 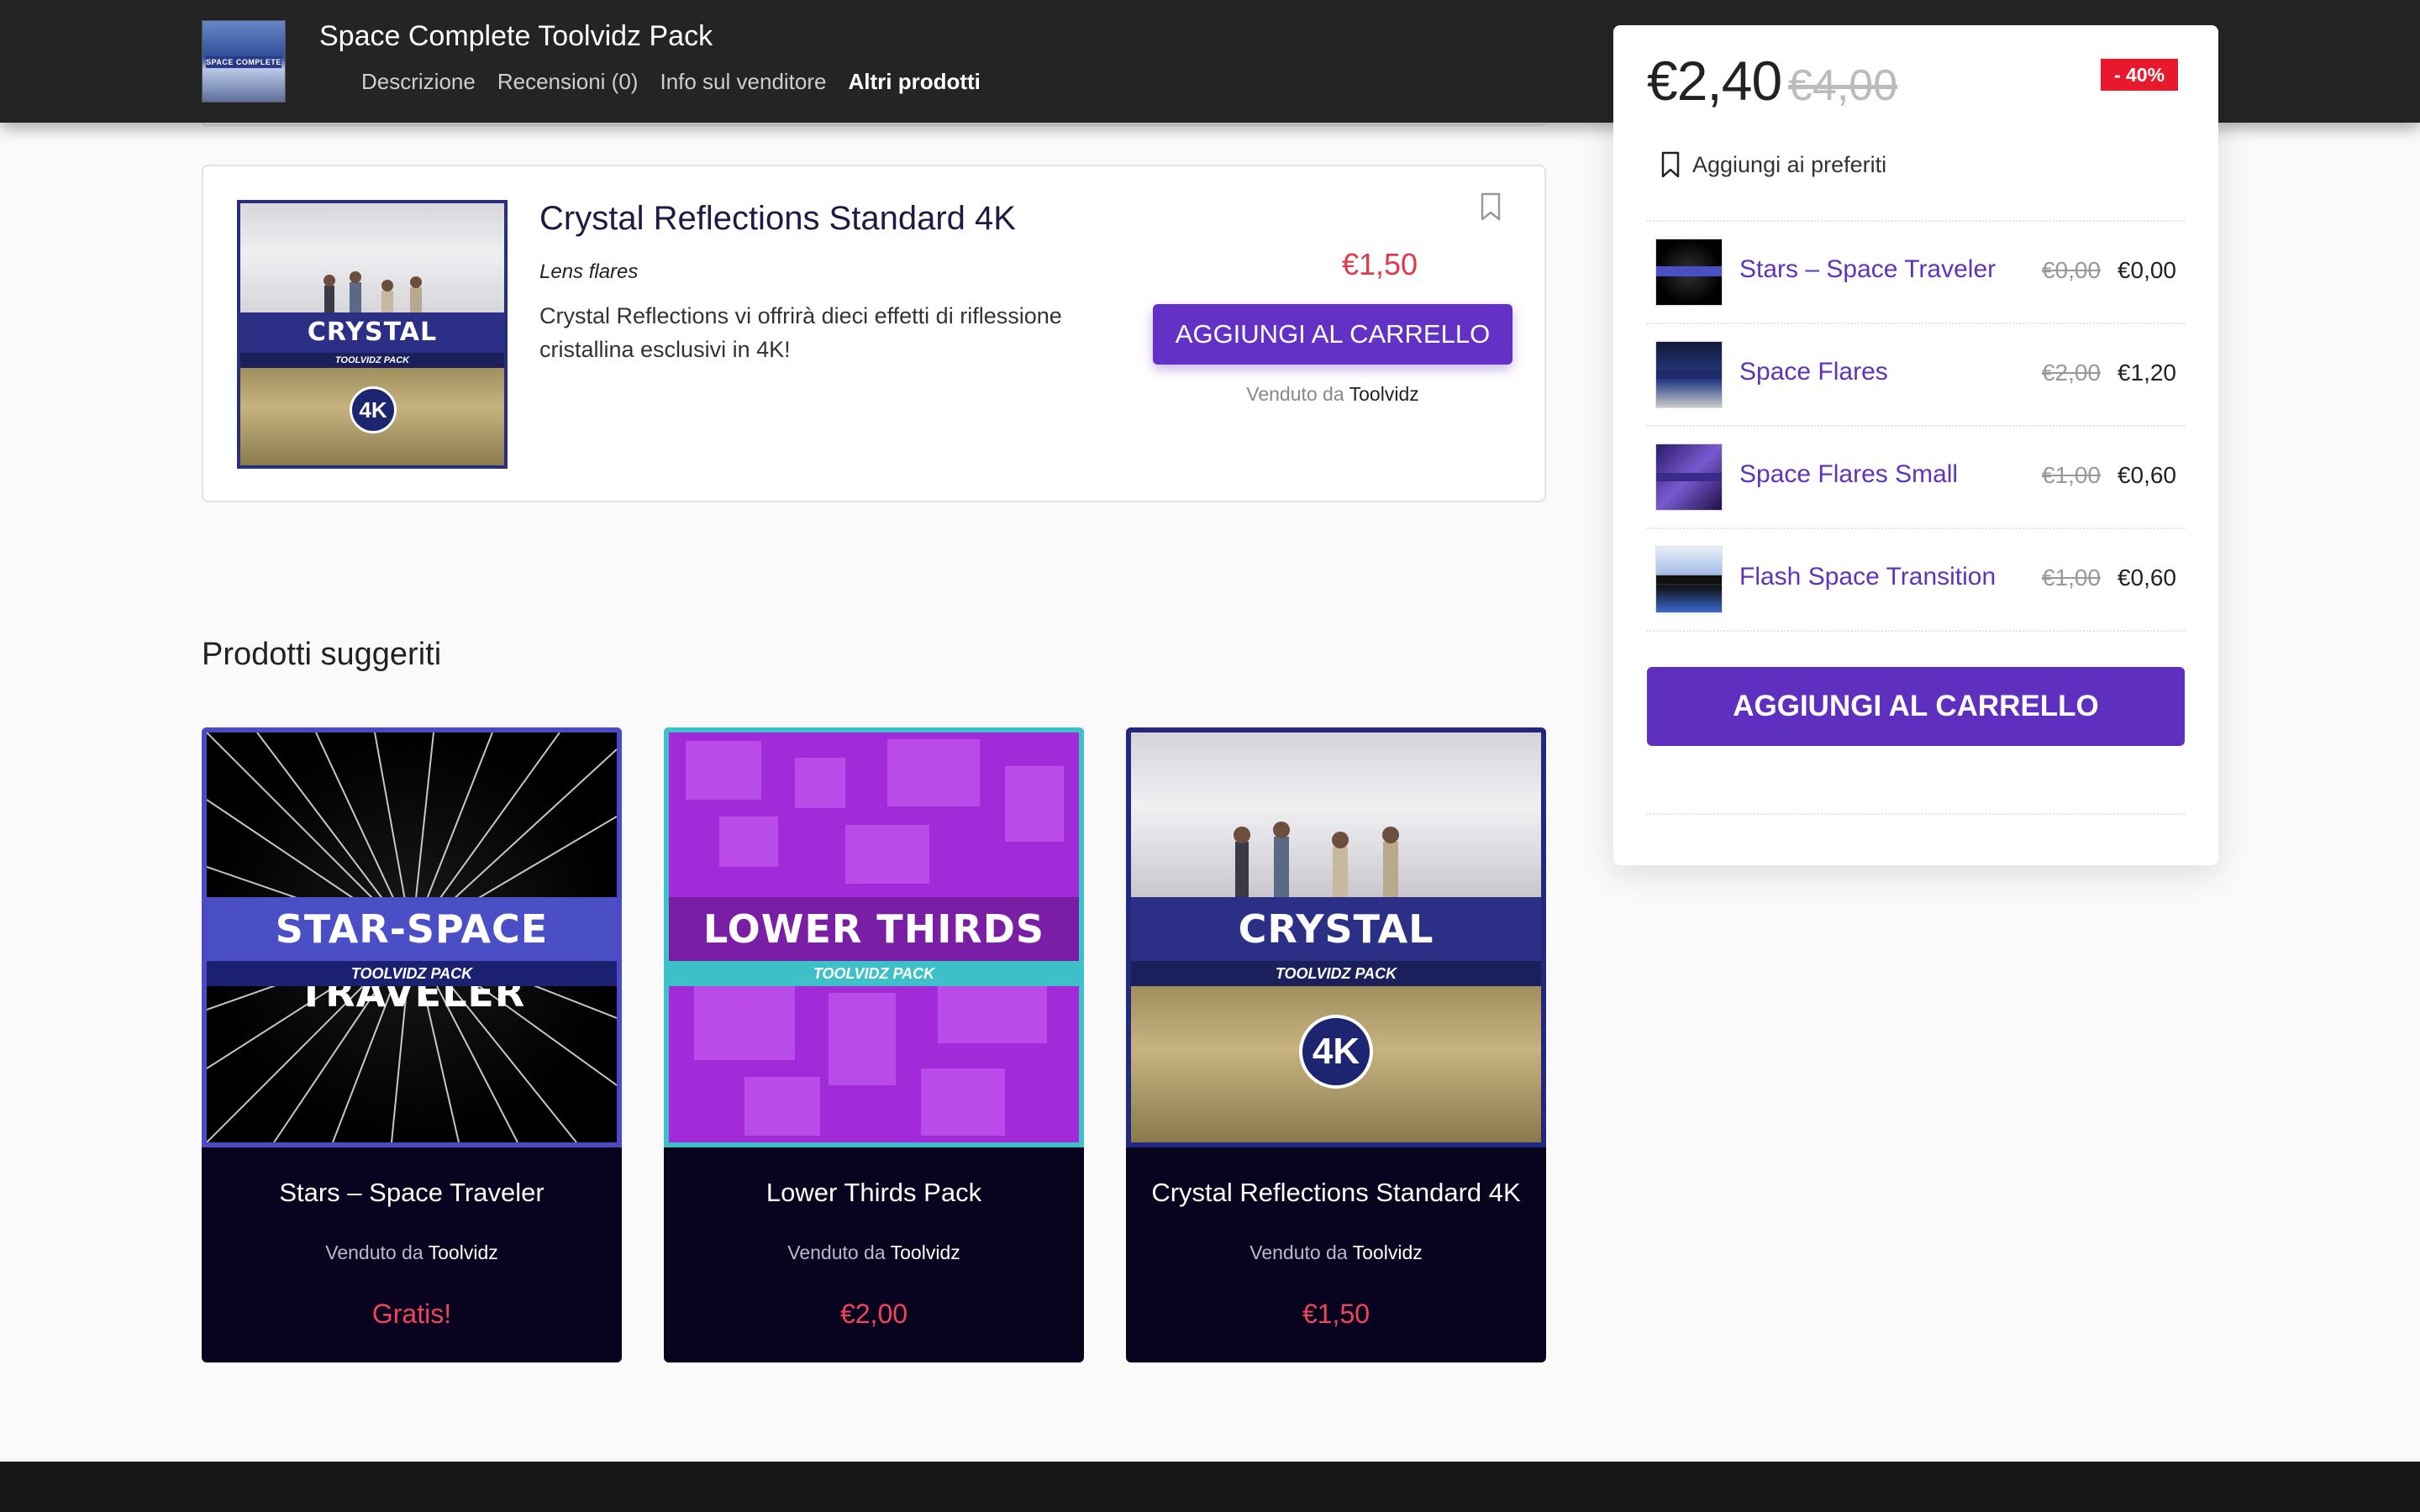 I want to click on product-title: Crystal Reflections Standard 4K, so click(x=778, y=219).